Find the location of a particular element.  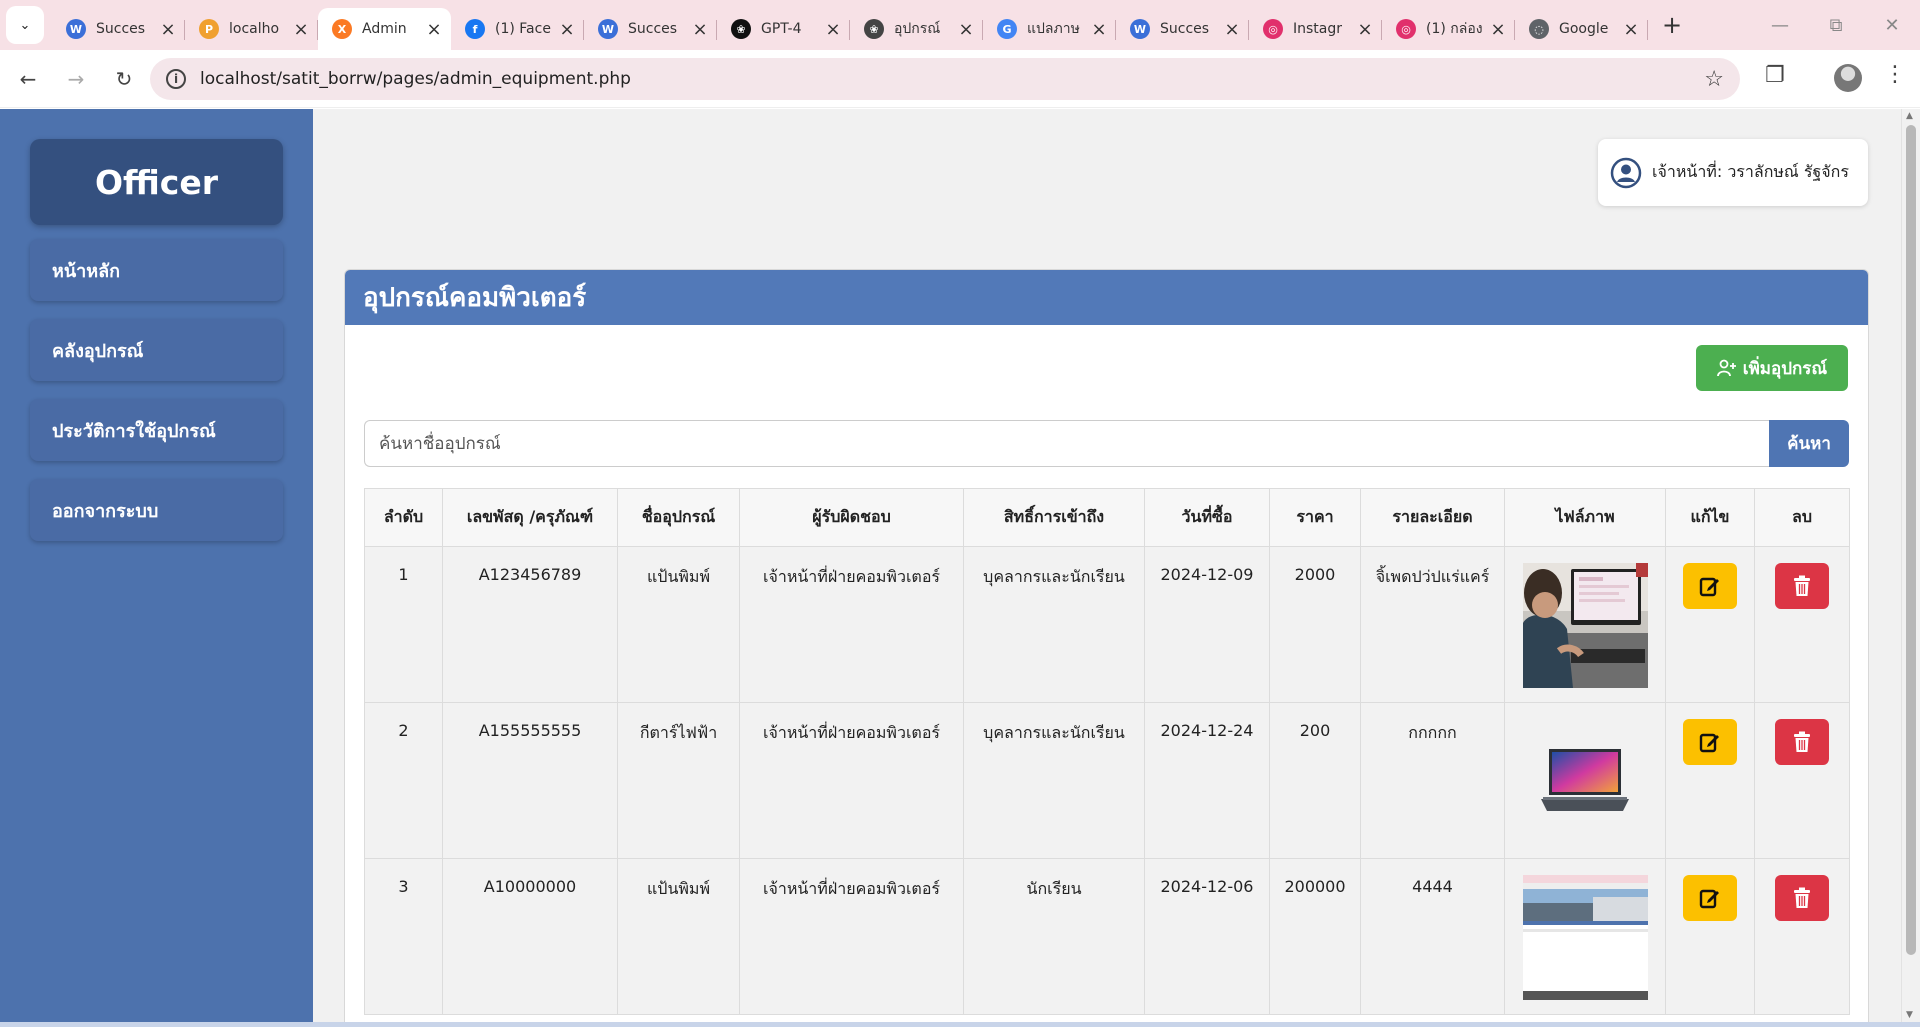

browser-tab: X Admin × is located at coordinates (384, 29).